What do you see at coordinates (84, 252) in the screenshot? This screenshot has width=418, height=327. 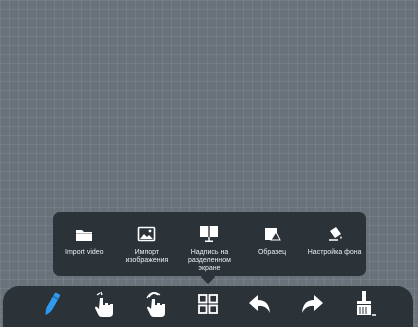 I see `import-video-label: Import video` at bounding box center [84, 252].